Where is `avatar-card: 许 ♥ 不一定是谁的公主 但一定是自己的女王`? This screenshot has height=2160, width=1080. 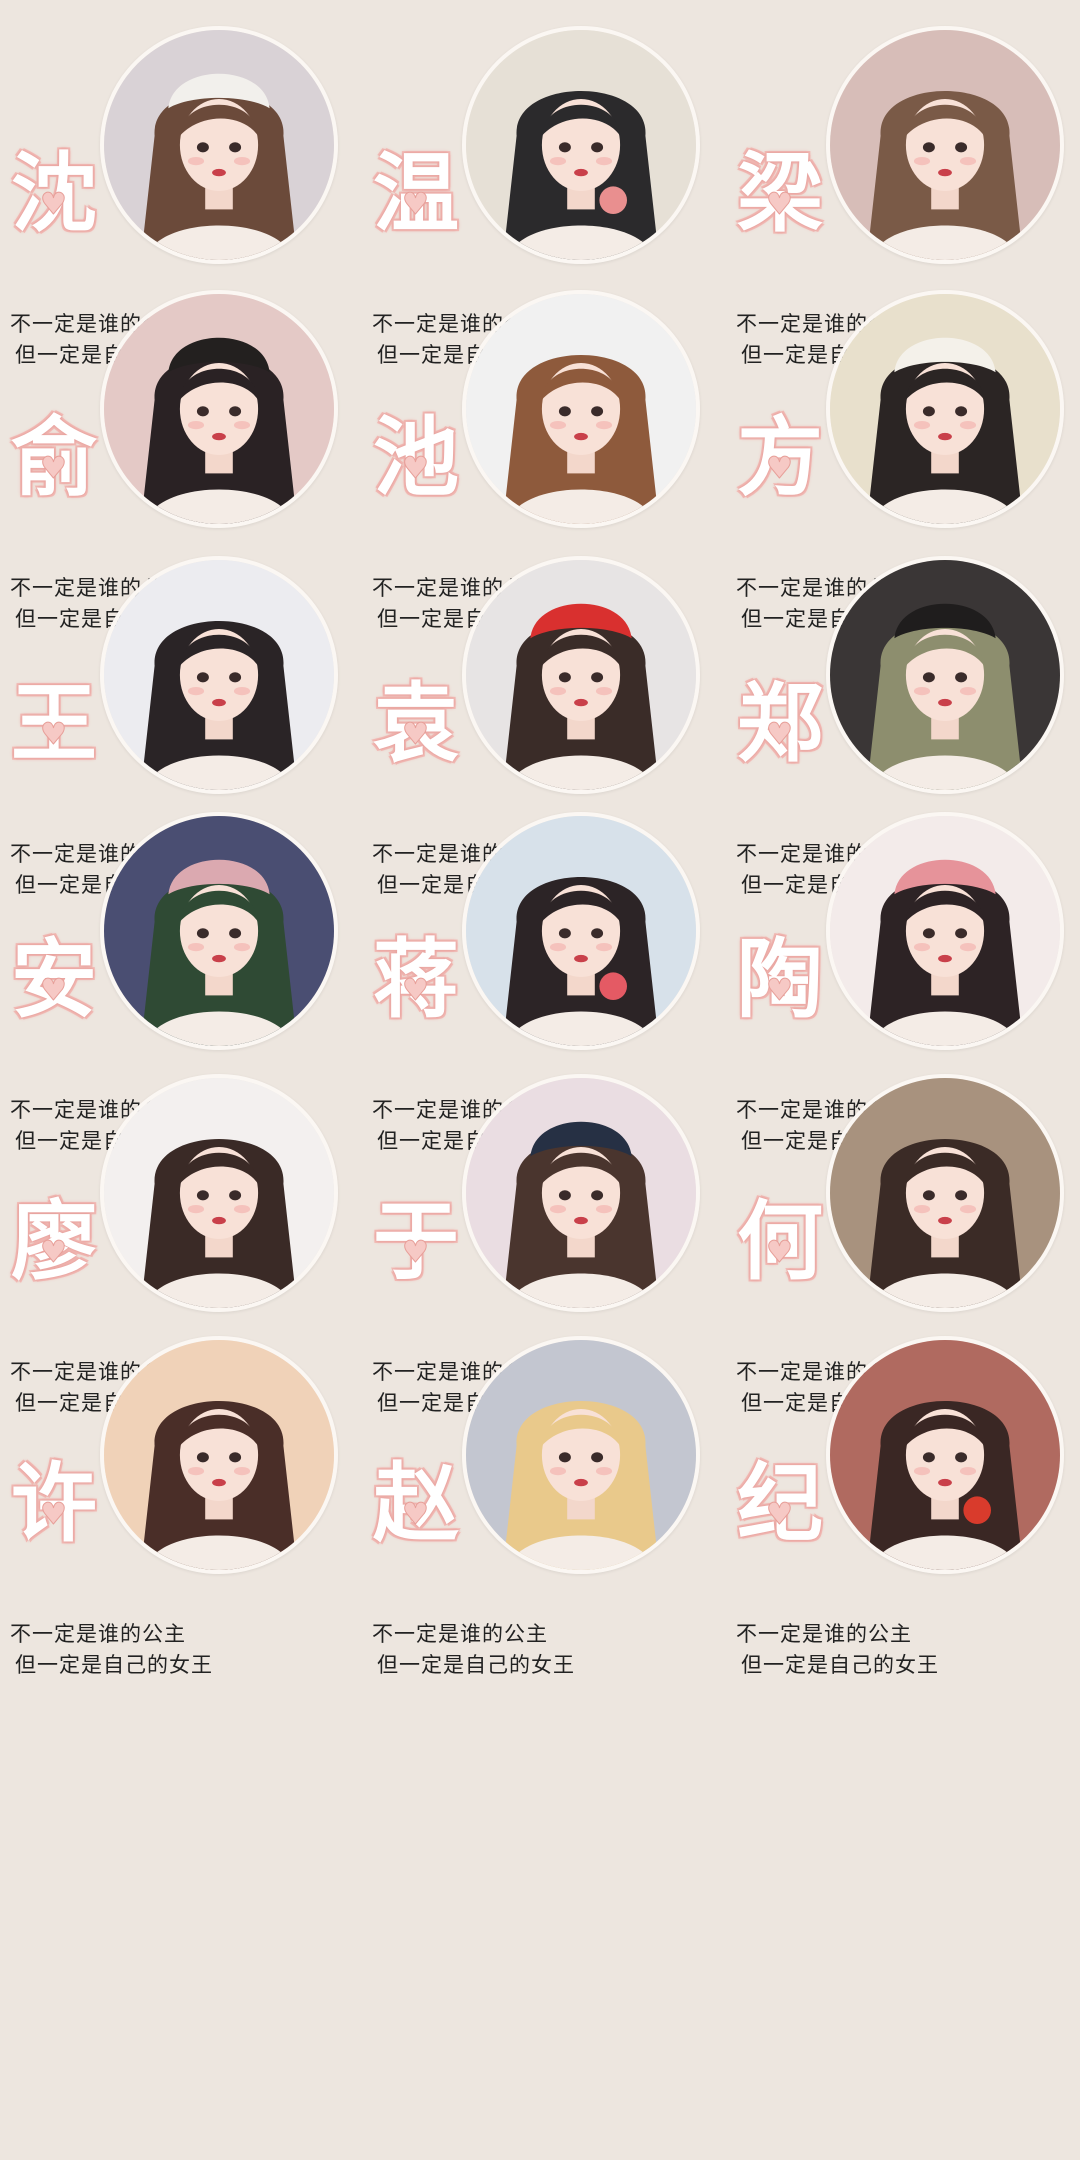 avatar-card: 许 ♥ 不一定是谁的公主 但一定是自己的女王 is located at coordinates (180, 1514).